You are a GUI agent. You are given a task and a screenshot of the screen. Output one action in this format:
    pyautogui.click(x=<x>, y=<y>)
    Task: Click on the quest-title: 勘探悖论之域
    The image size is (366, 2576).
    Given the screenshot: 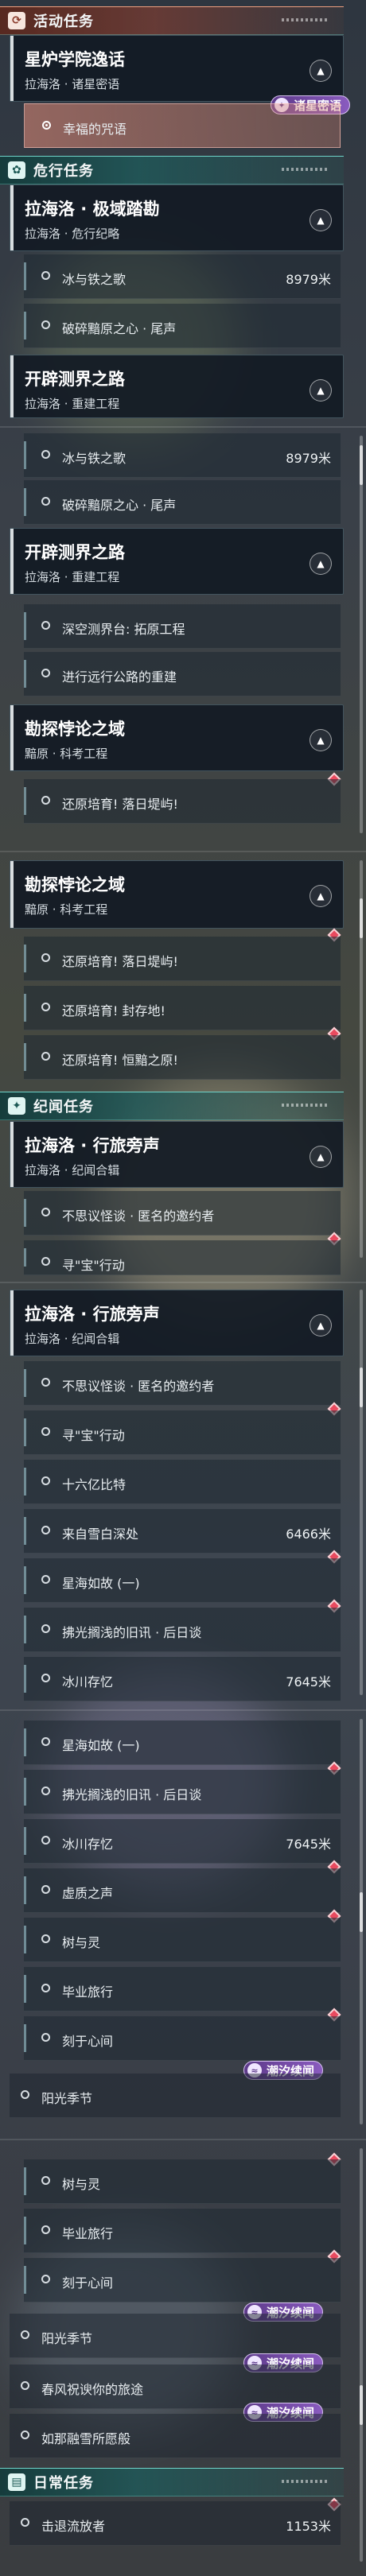 What is the action you would take?
    pyautogui.click(x=75, y=884)
    